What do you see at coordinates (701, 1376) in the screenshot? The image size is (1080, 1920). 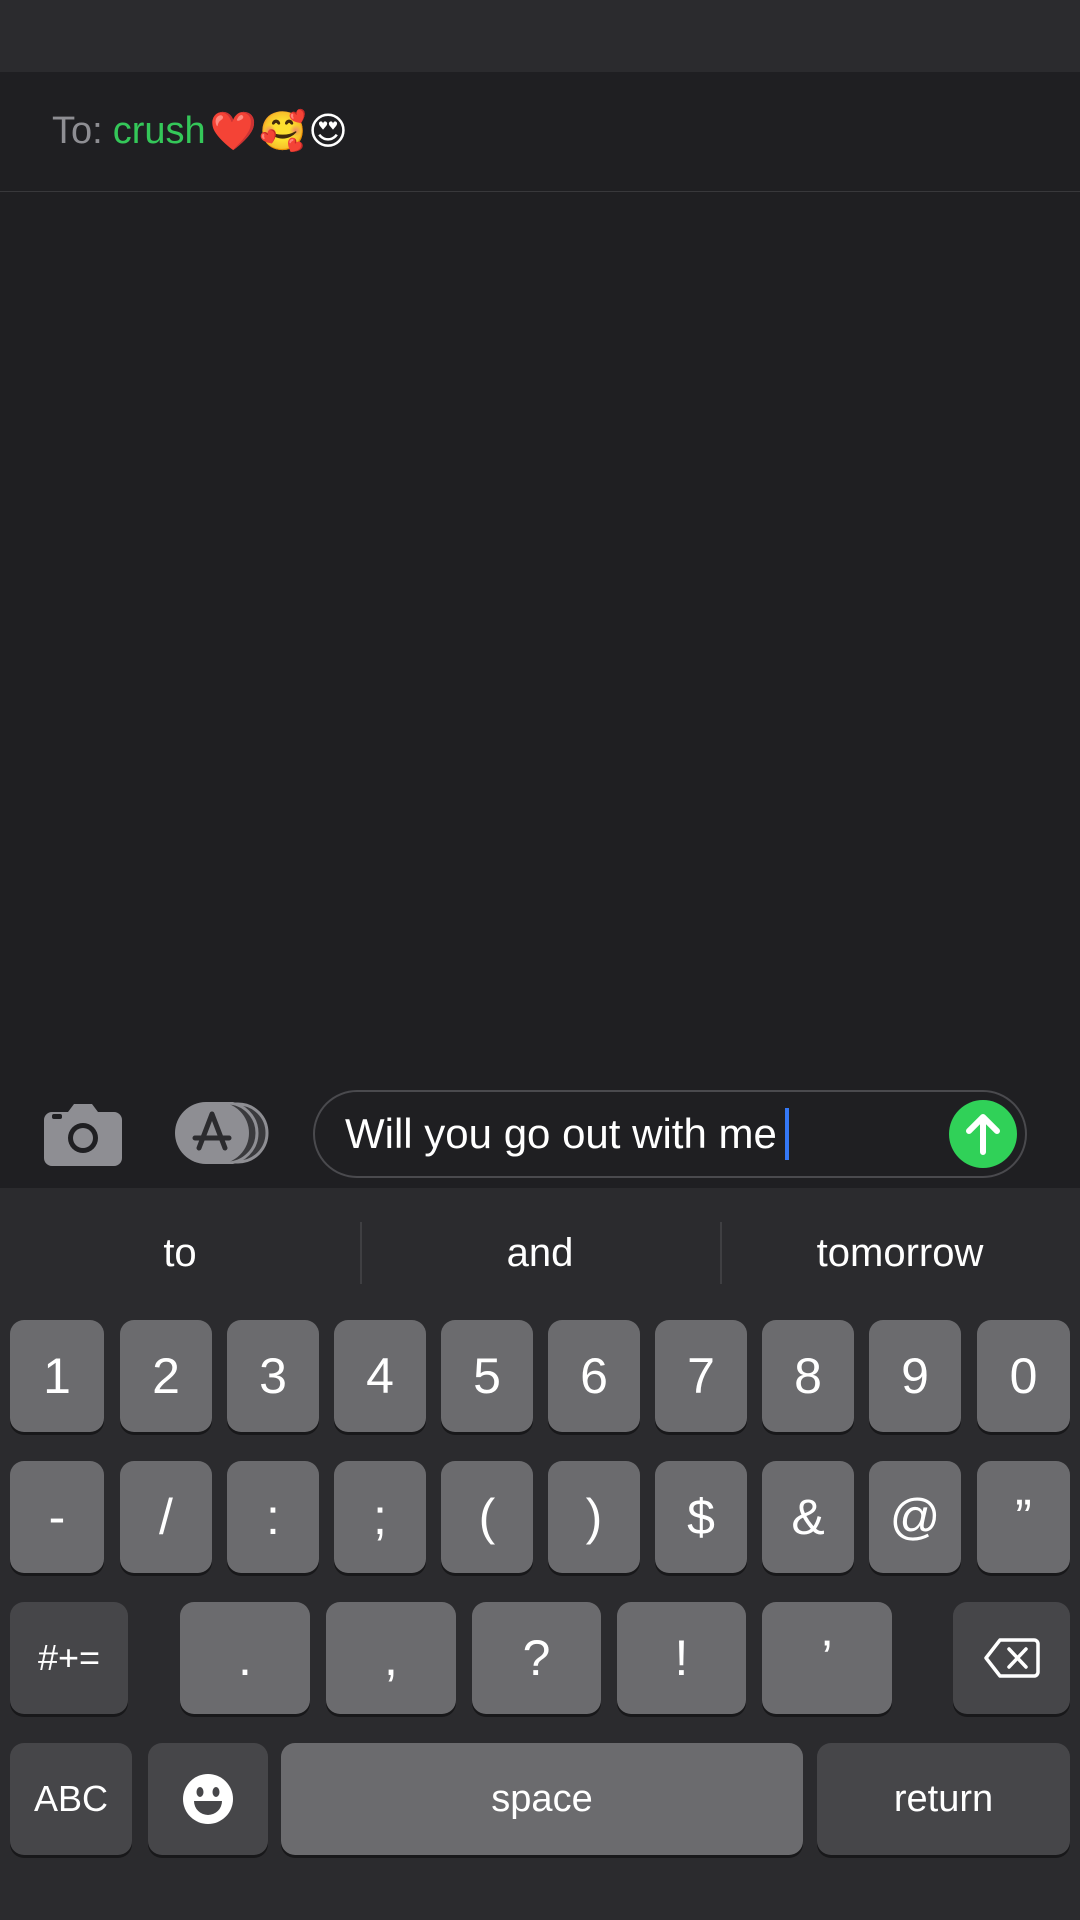 I see `key-7: 7` at bounding box center [701, 1376].